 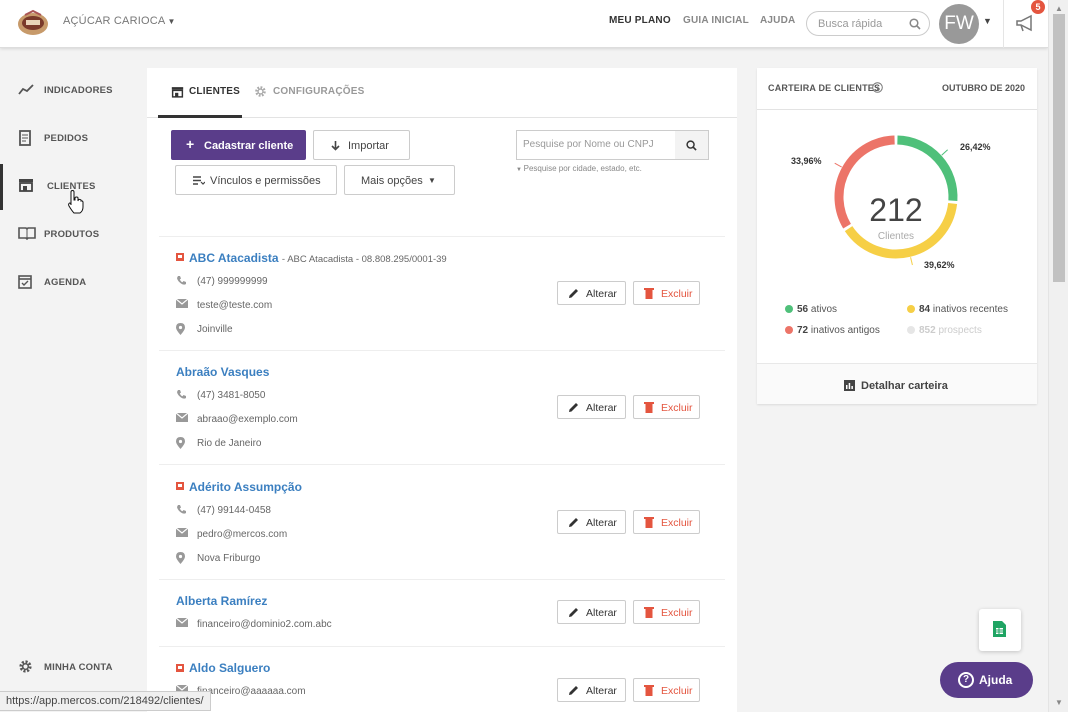 I want to click on client-phone-value: (47) 999999999, so click(x=232, y=281).